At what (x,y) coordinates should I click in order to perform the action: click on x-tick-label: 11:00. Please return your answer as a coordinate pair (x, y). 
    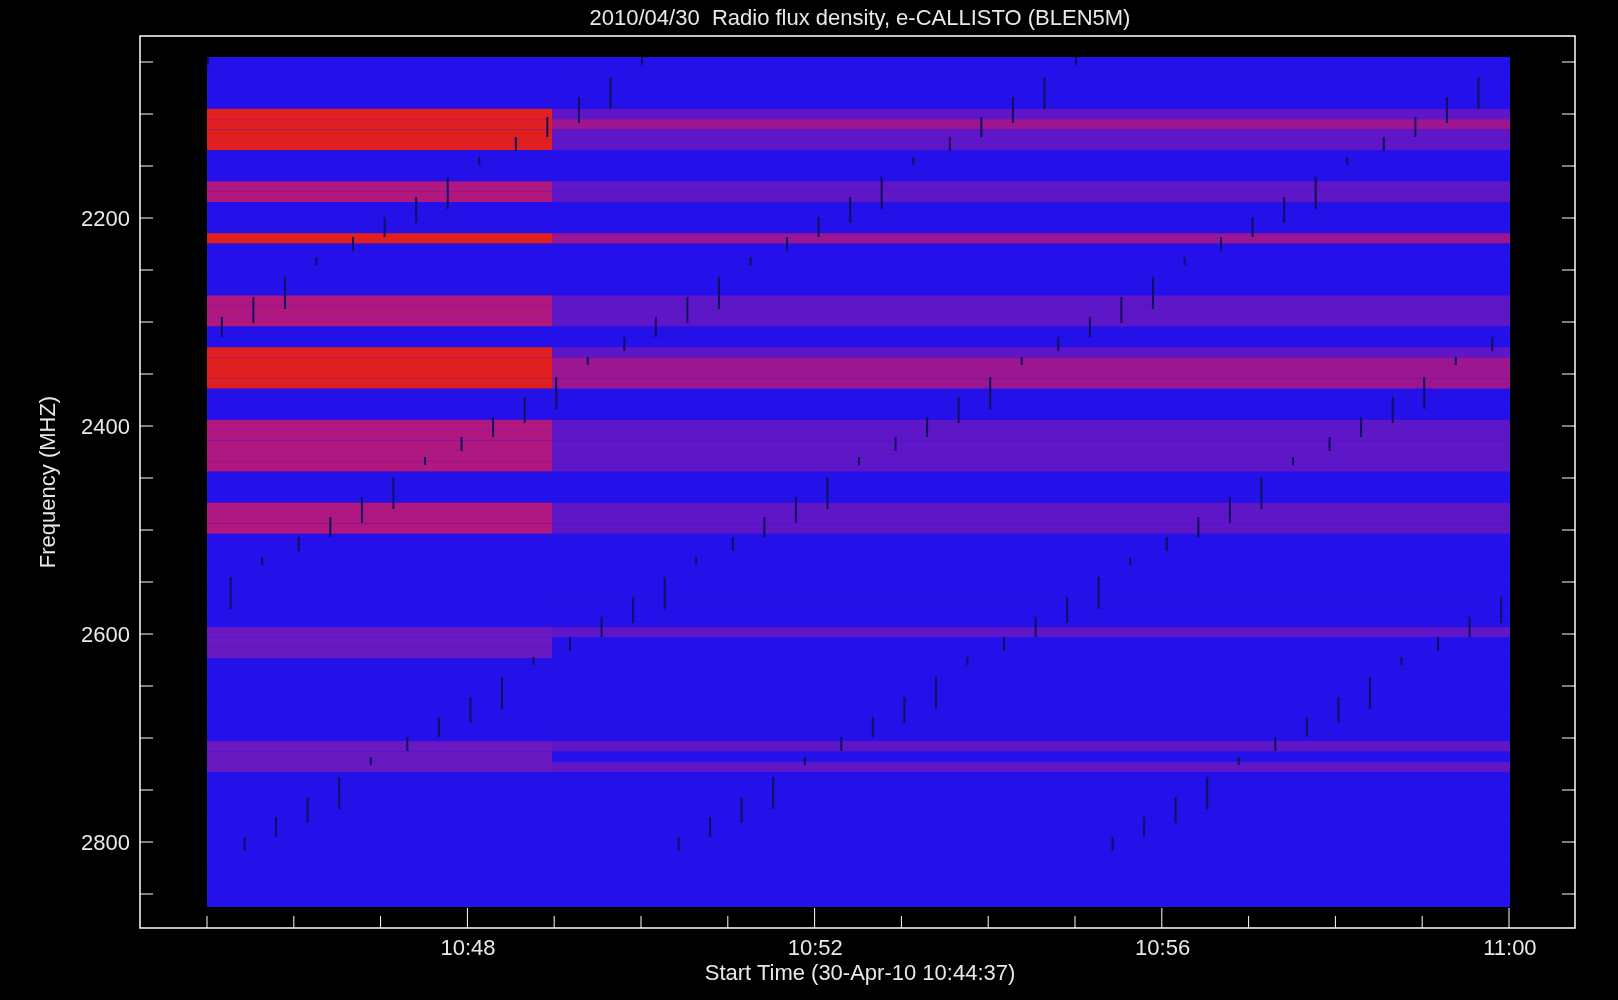
    Looking at the image, I should click on (1510, 947).